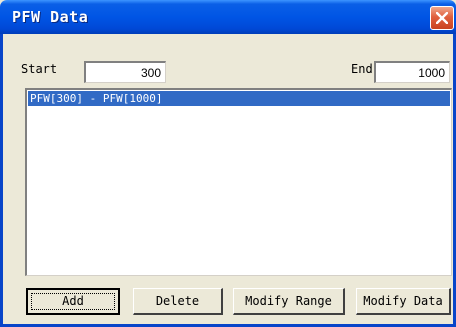 This screenshot has width=456, height=327. I want to click on modify-range-button: Modify Range, so click(289, 301).